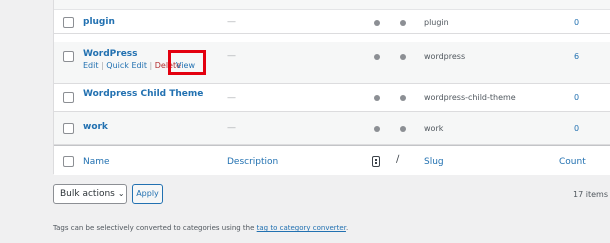 Image resolution: width=610 pixels, height=243 pixels. What do you see at coordinates (301, 228) in the screenshot?
I see `tag-converter-link: tag to category converter` at bounding box center [301, 228].